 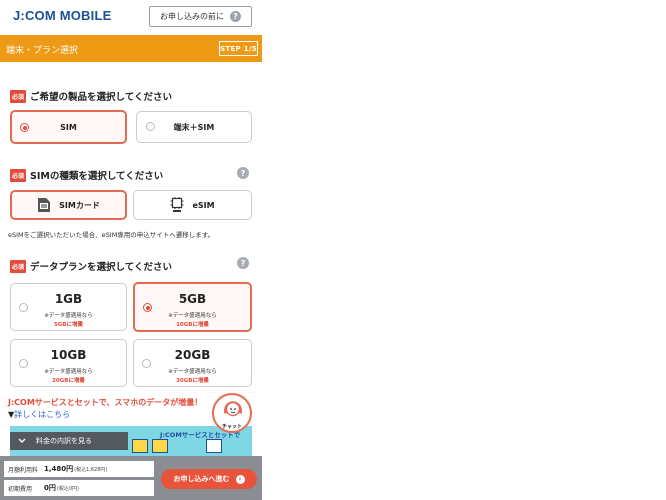 I want to click on plan-upgrade: 5GBに増量, so click(x=68, y=325).